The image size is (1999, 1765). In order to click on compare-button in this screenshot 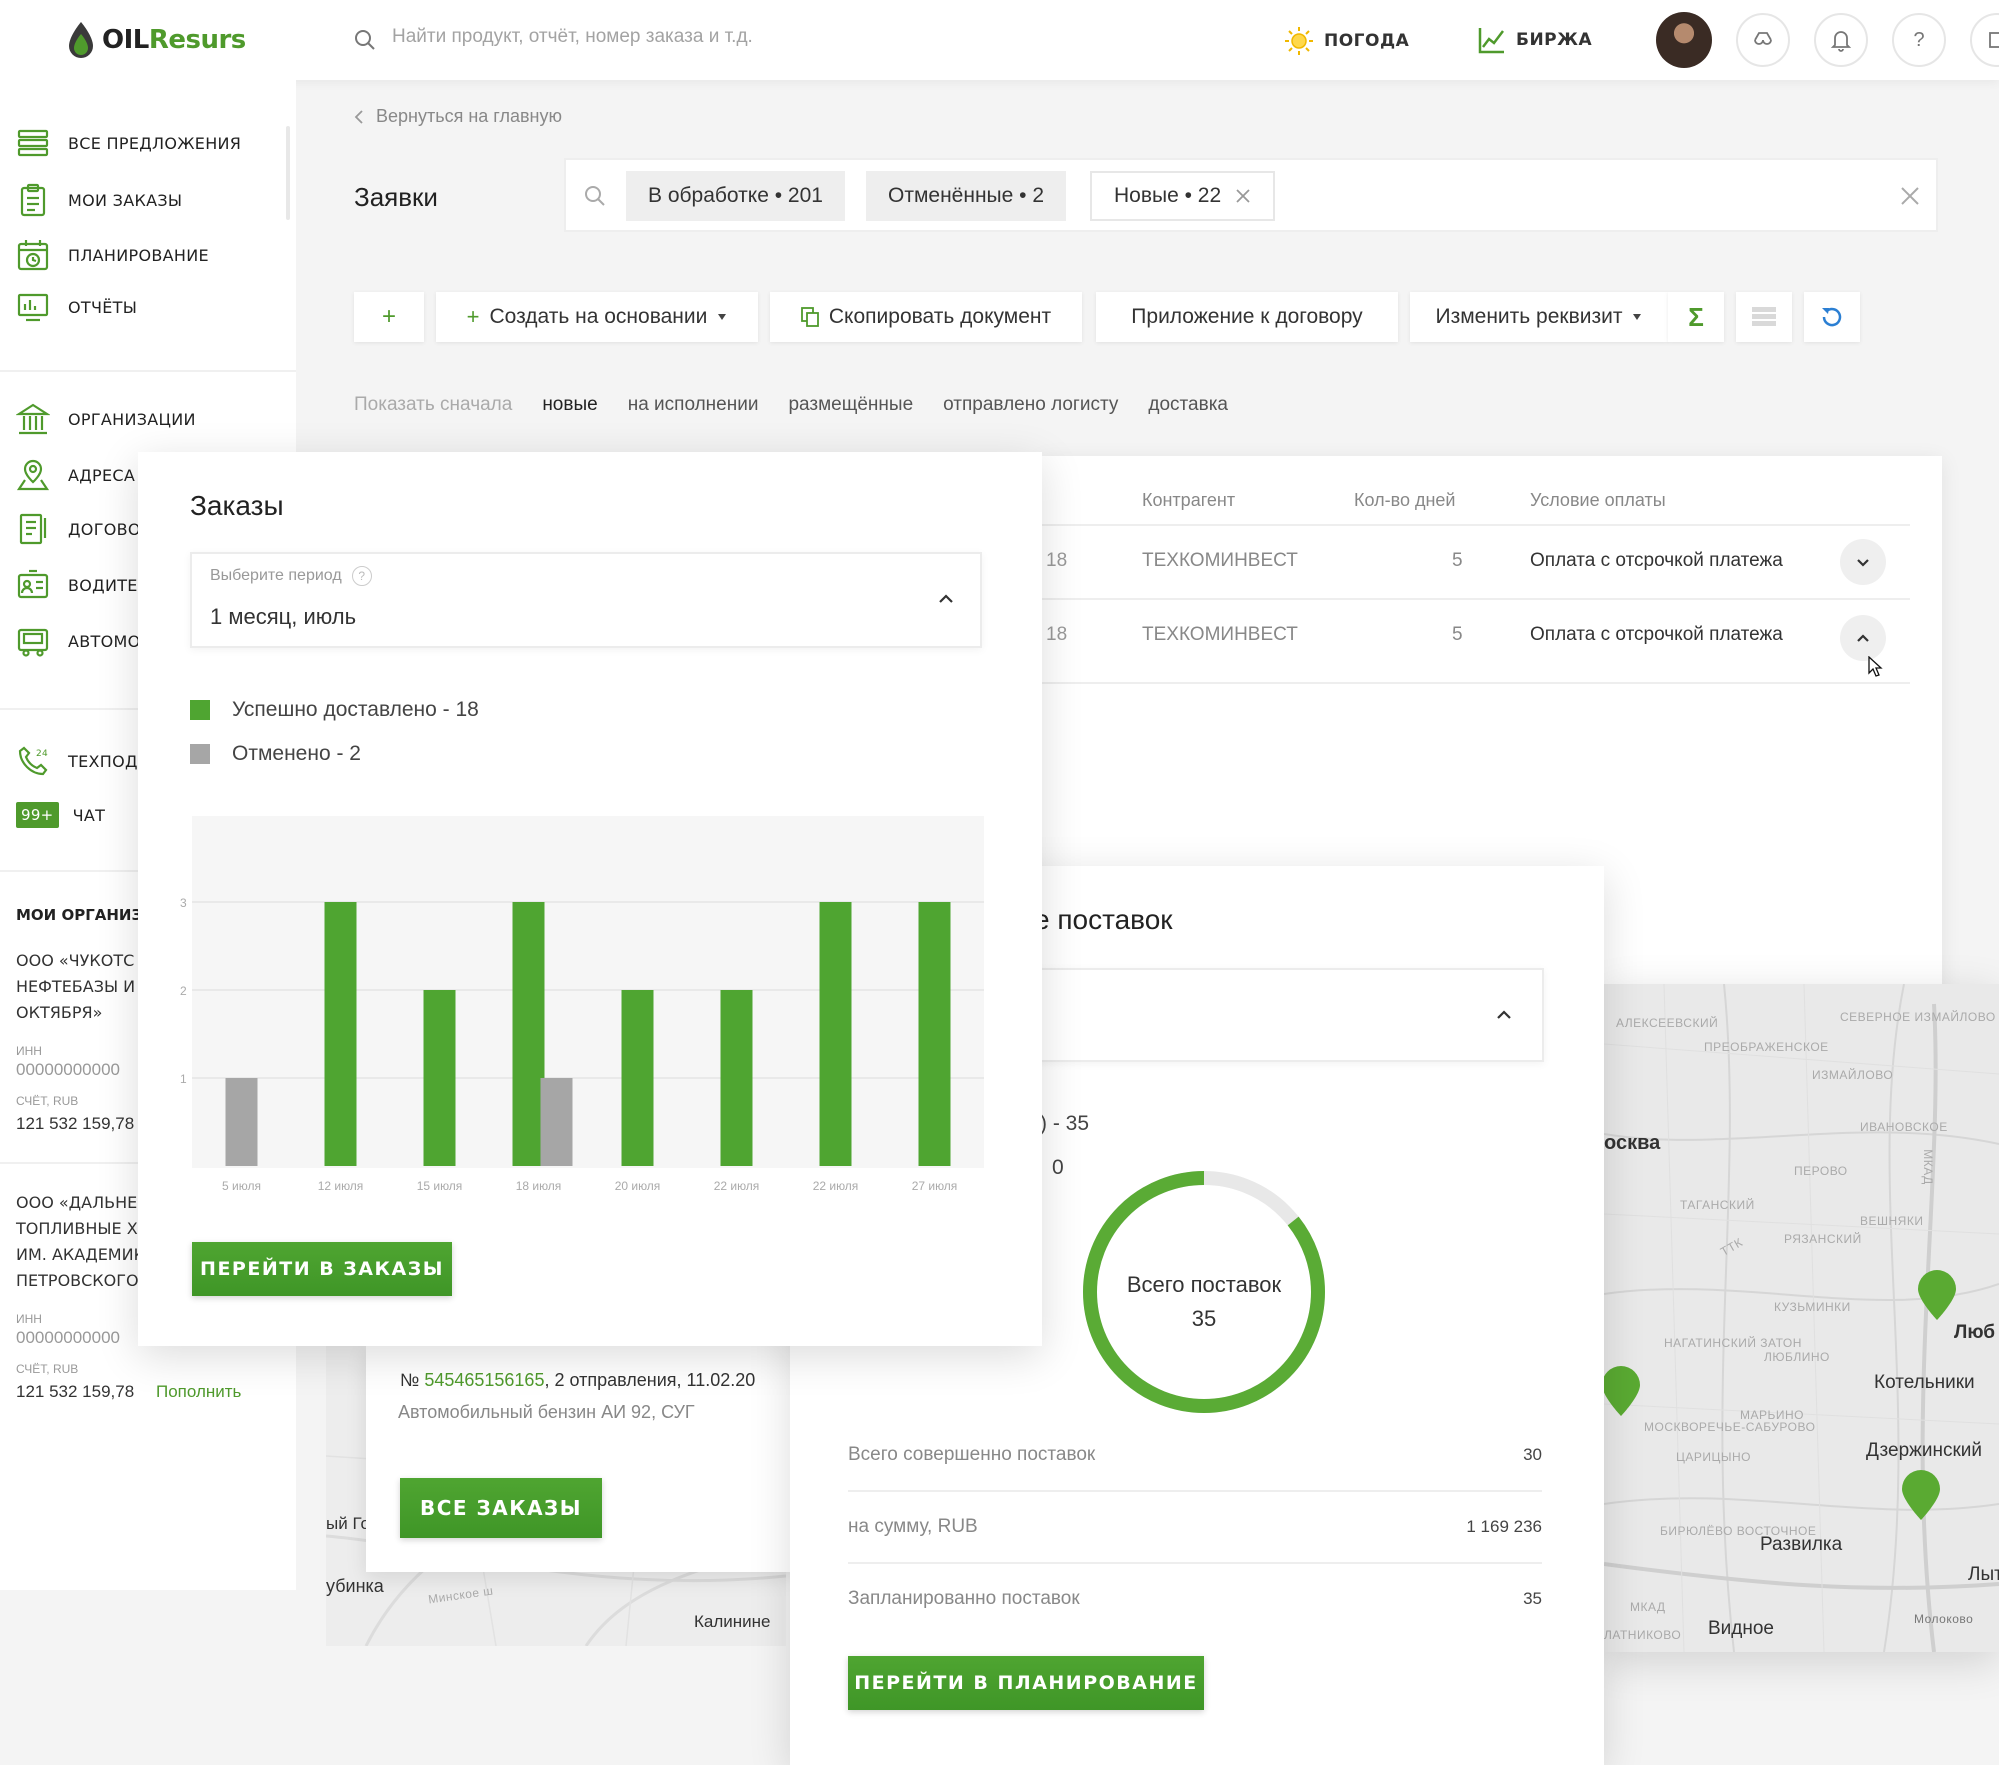, I will do `click(1763, 40)`.